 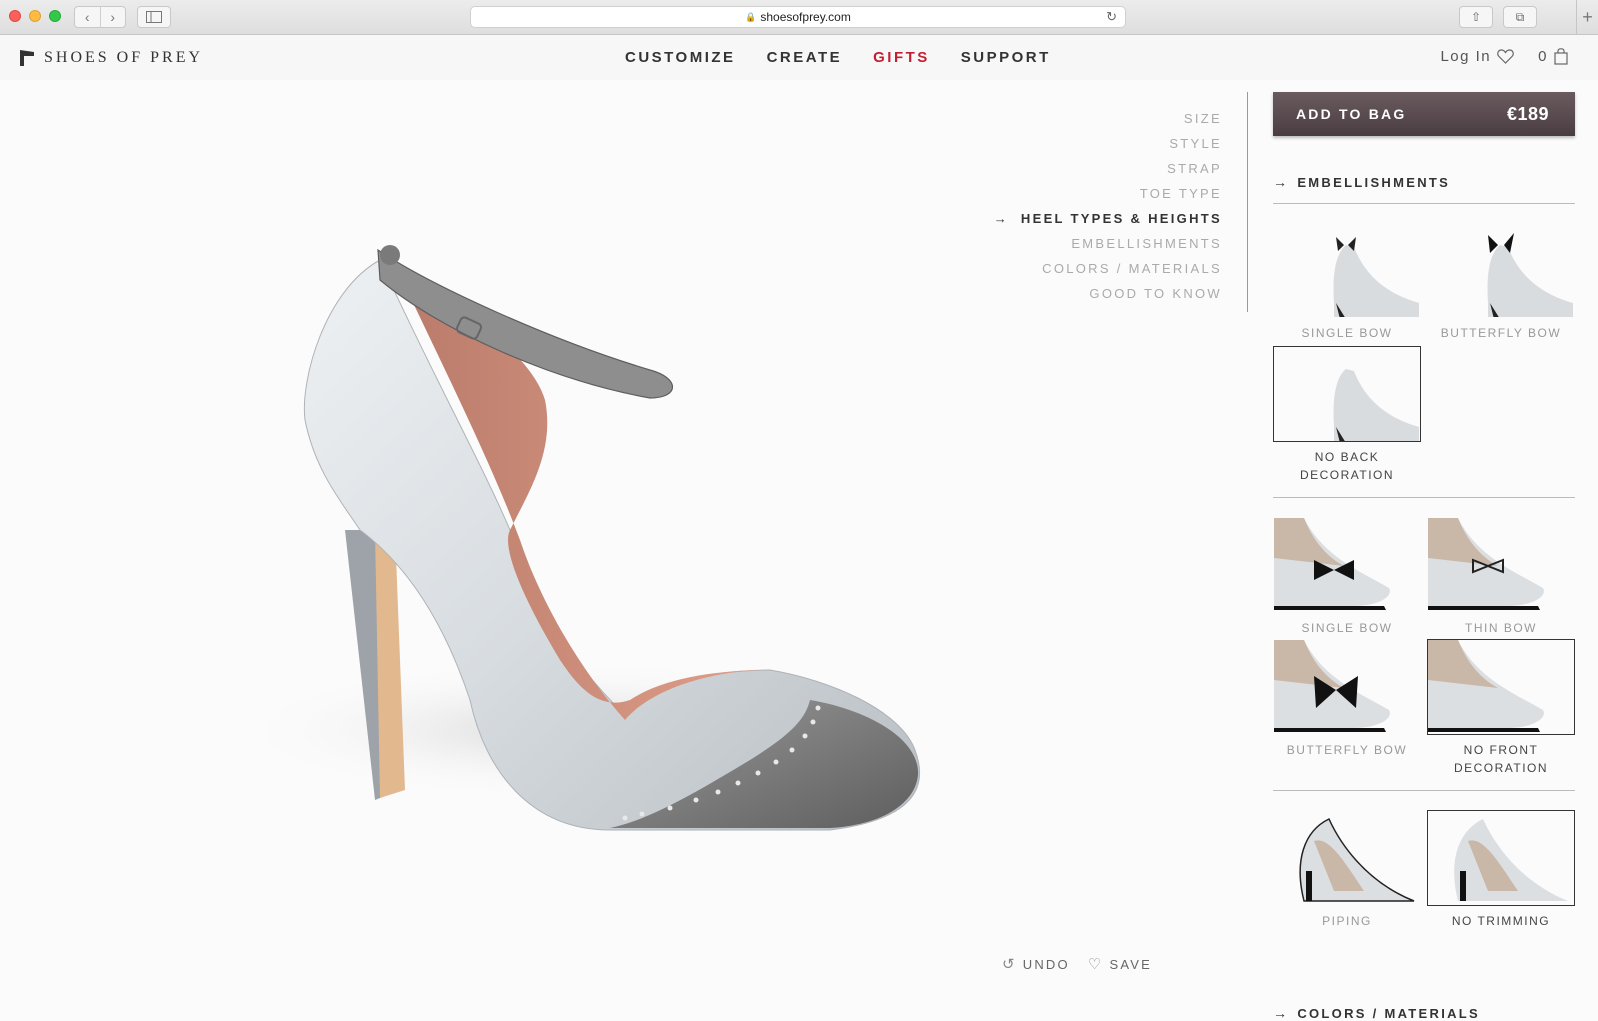 I want to click on brand-name: SHOES OF PREY, so click(x=124, y=57).